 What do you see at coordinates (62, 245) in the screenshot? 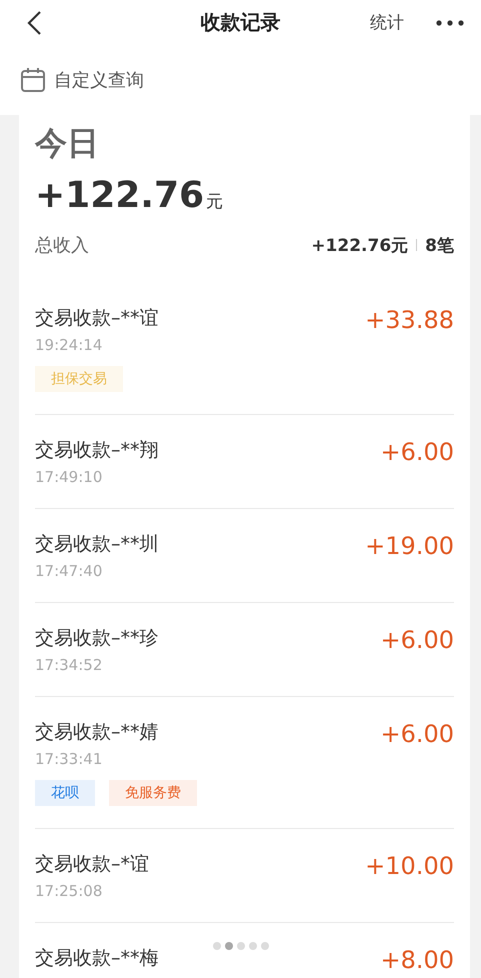
I see `total-income-label: 总收入` at bounding box center [62, 245].